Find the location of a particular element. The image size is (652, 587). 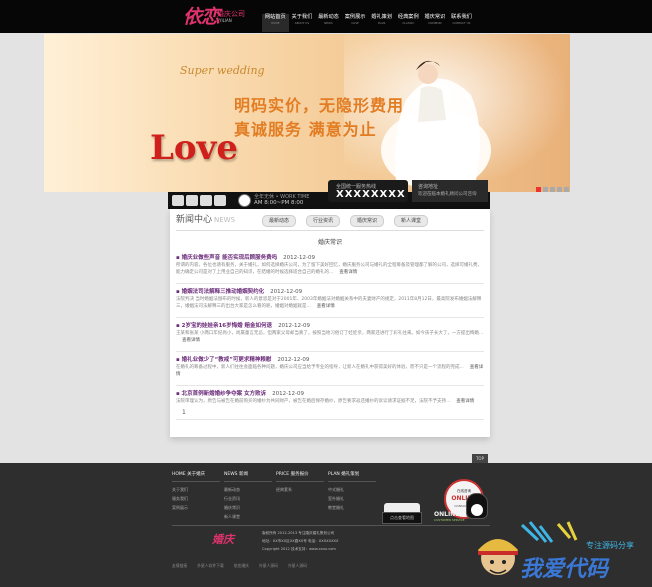

footer-link: 室外婚礼 is located at coordinates (352, 498).